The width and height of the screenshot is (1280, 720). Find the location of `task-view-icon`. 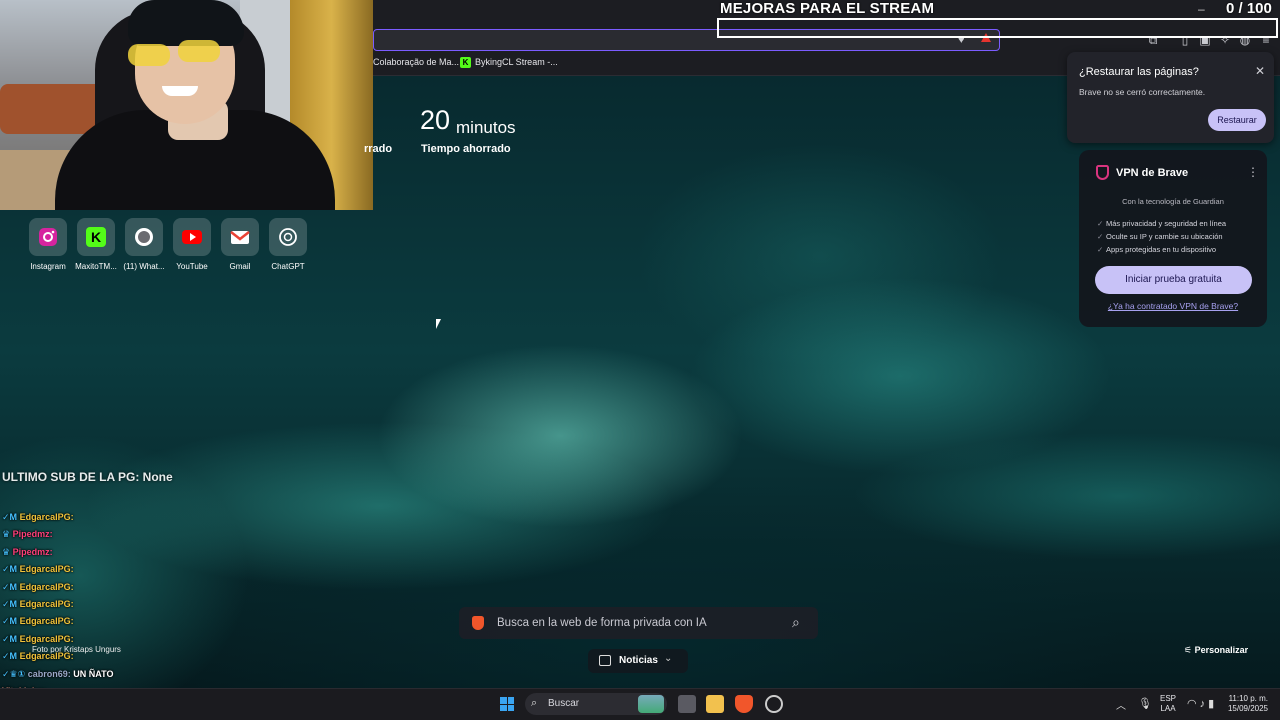

task-view-icon is located at coordinates (687, 704).